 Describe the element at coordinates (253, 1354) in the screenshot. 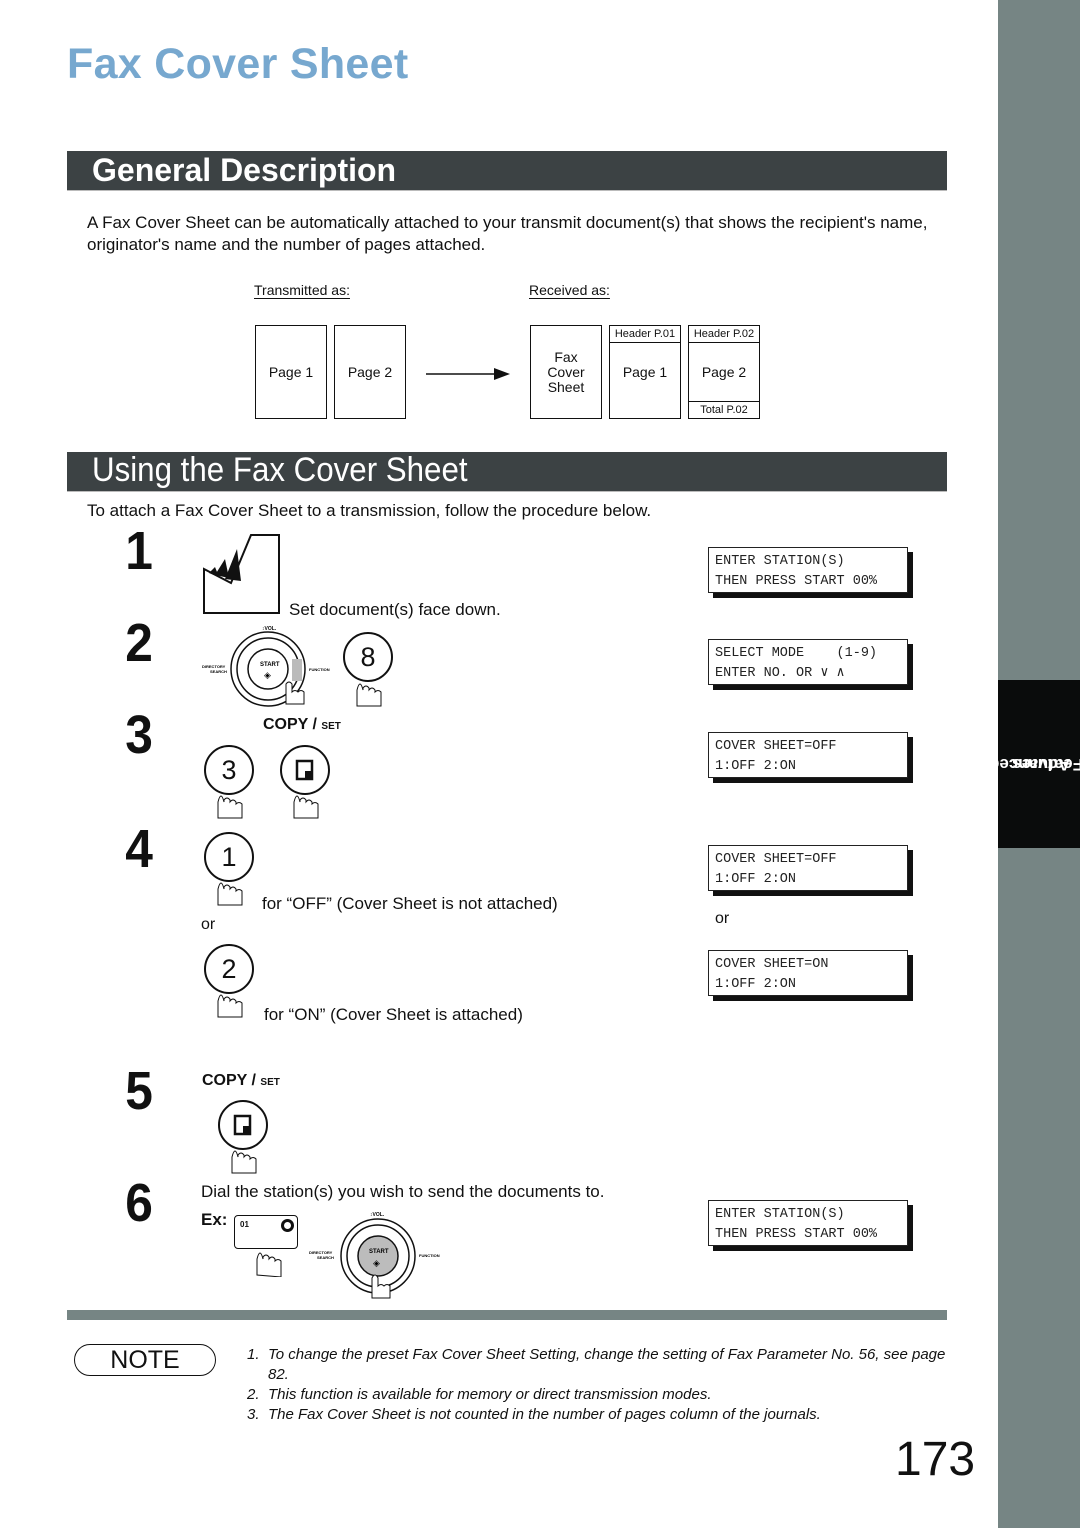

I see `note-item-number: 1.` at that location.